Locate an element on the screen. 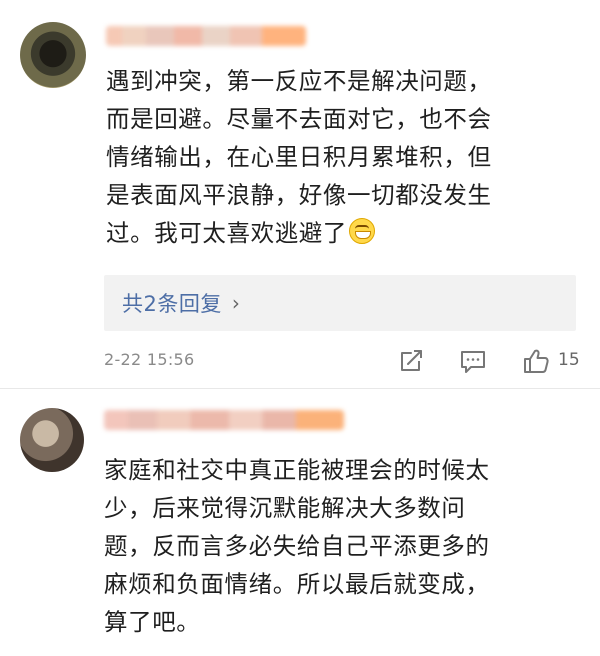 The width and height of the screenshot is (600, 656). comment-icon is located at coordinates (473, 361).